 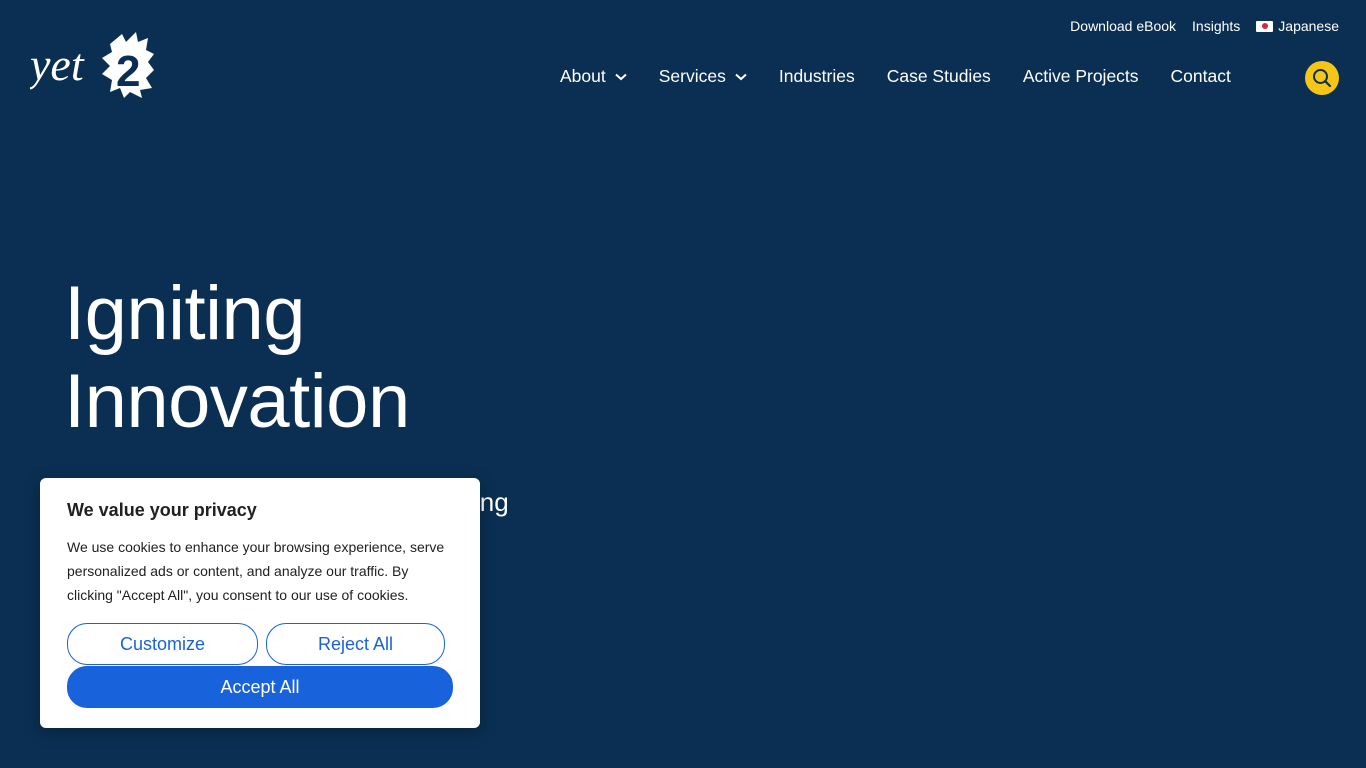 I want to click on search-button, so click(x=1322, y=78).